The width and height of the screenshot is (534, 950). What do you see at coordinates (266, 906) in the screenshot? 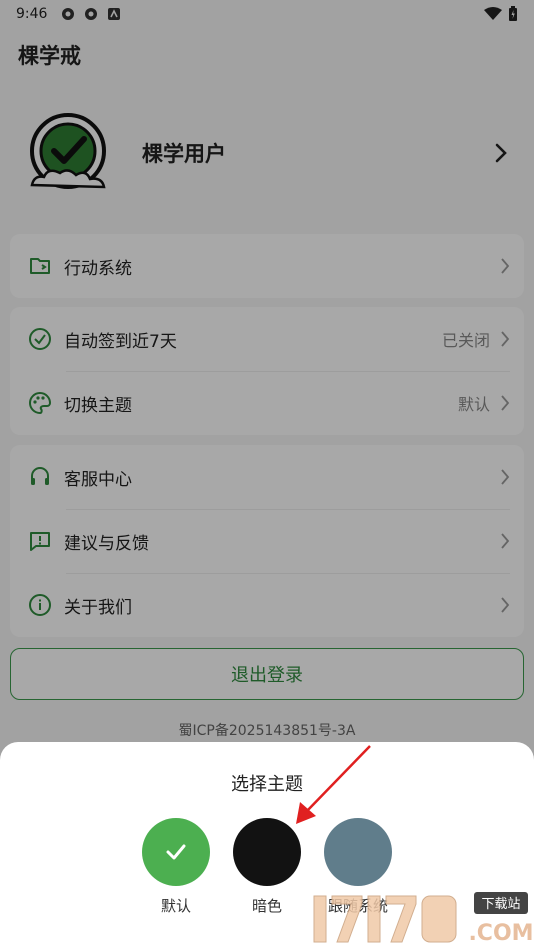
I see `theme-option-label: 暗色` at bounding box center [266, 906].